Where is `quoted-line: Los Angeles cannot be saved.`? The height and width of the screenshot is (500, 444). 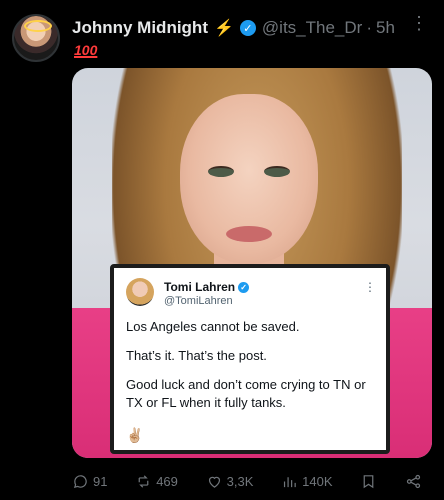
quoted-line: Los Angeles cannot be saved. is located at coordinates (213, 326).